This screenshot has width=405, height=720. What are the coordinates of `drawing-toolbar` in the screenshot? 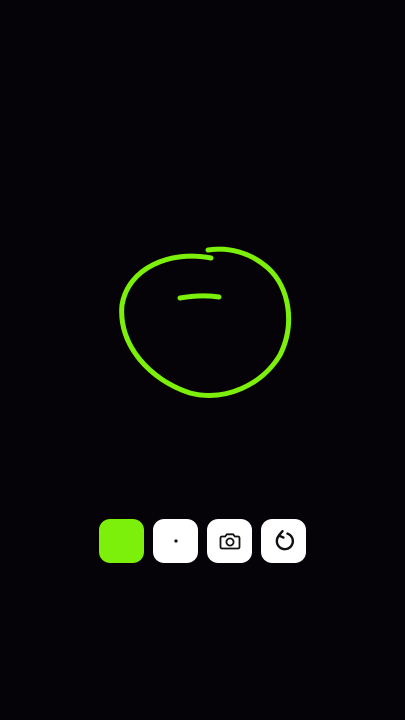 It's located at (202, 541).